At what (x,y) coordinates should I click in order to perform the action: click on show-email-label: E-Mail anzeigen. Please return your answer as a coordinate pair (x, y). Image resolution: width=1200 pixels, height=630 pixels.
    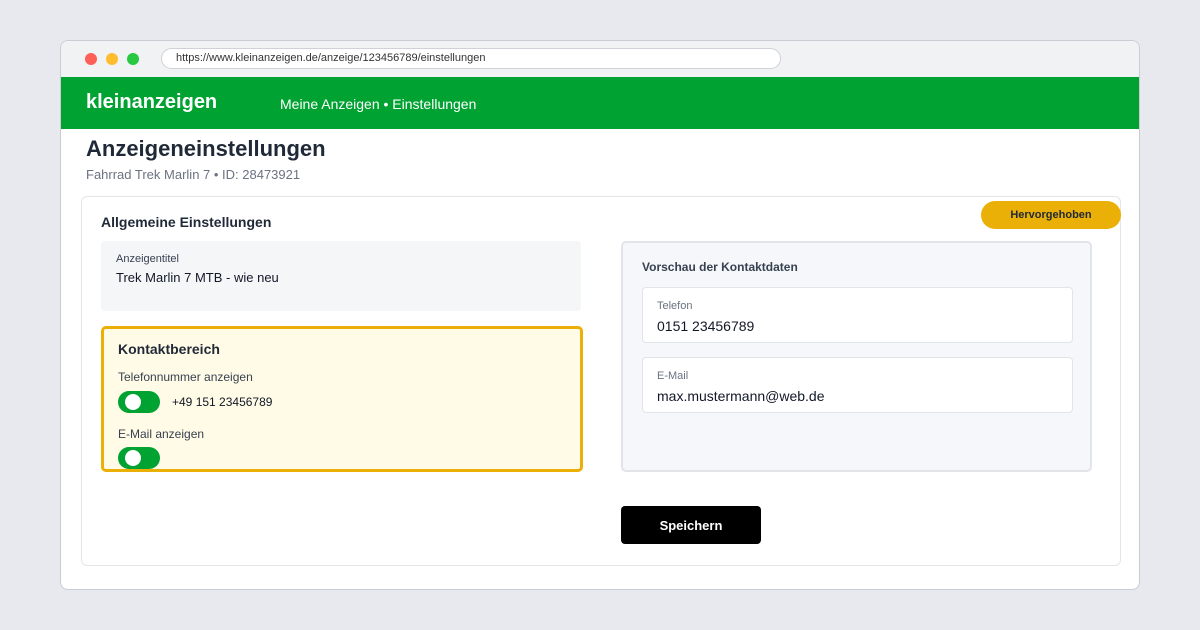
    Looking at the image, I should click on (161, 434).